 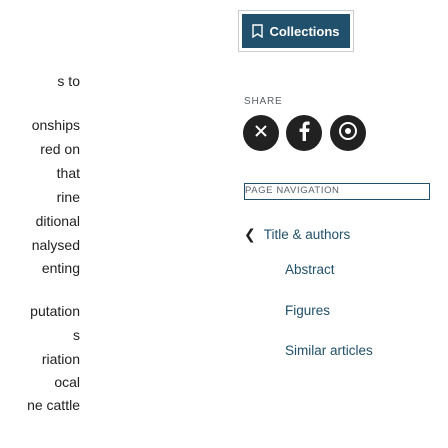 I want to click on nav-item-abstract: Abstract, so click(x=310, y=269).